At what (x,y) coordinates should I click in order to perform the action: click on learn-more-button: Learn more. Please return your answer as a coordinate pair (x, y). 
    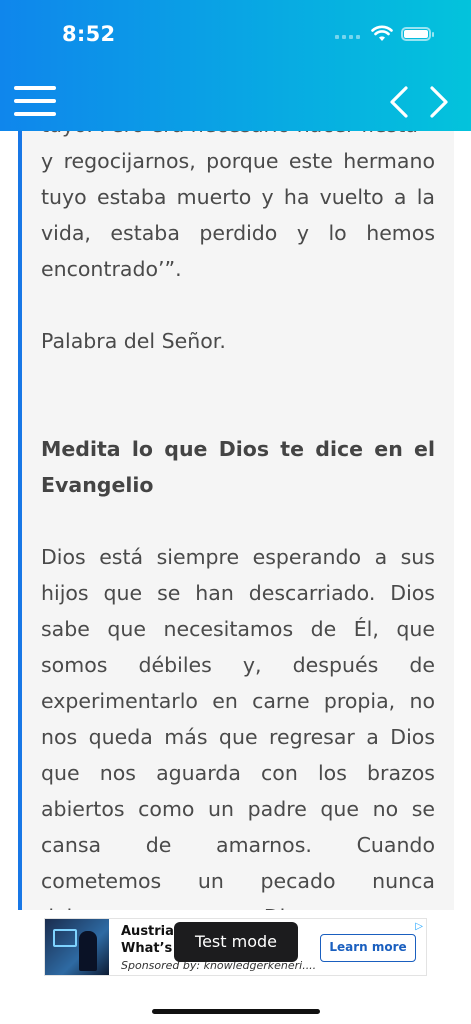
    Looking at the image, I should click on (368, 948).